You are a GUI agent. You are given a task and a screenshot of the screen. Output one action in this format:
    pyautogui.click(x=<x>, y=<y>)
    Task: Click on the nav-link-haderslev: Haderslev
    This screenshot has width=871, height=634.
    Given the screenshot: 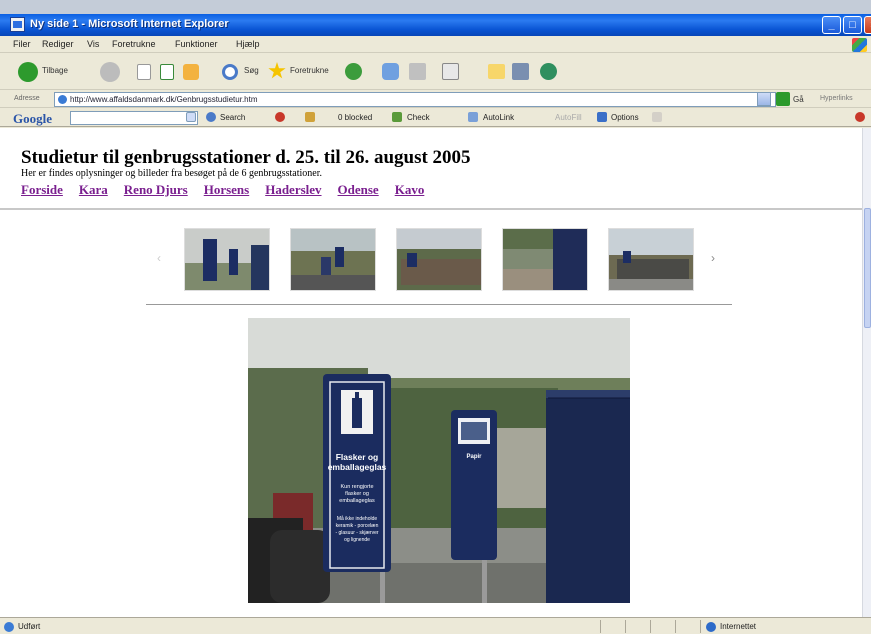 What is the action you would take?
    pyautogui.click(x=293, y=189)
    